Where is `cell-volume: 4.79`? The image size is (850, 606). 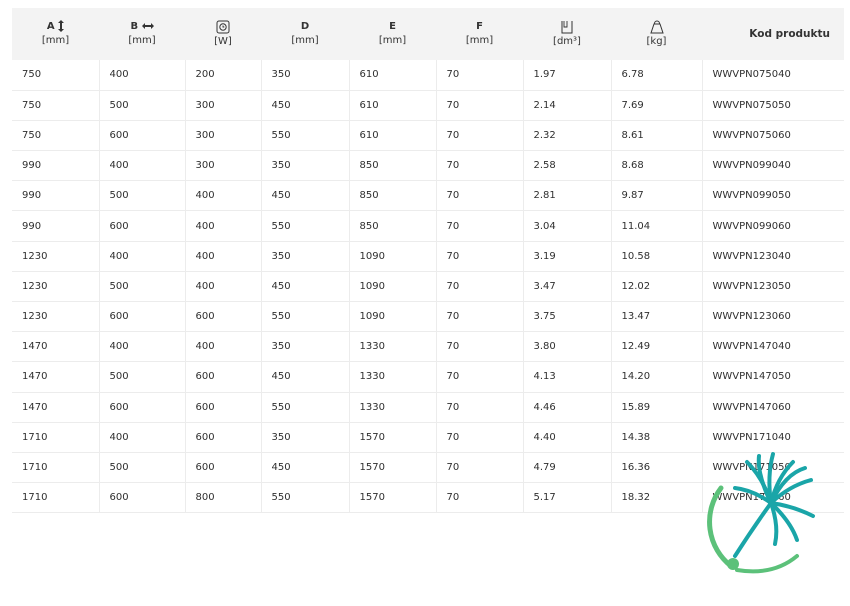
cell-volume: 4.79 is located at coordinates (567, 468).